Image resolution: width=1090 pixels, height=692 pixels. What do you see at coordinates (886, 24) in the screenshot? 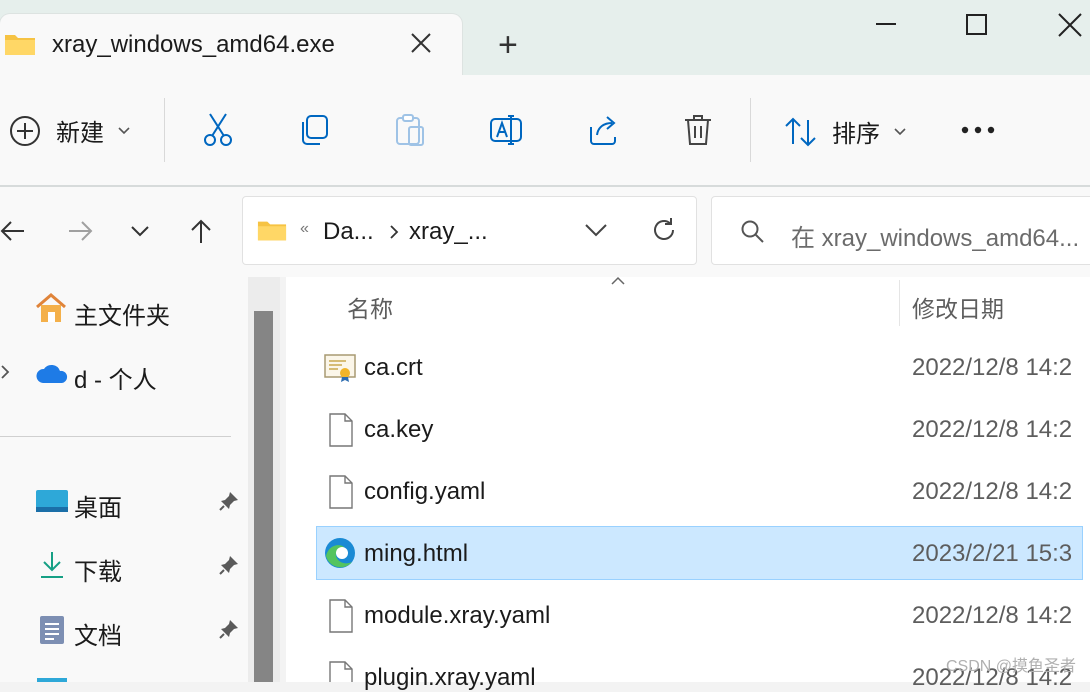
I see `minimize-icon` at bounding box center [886, 24].